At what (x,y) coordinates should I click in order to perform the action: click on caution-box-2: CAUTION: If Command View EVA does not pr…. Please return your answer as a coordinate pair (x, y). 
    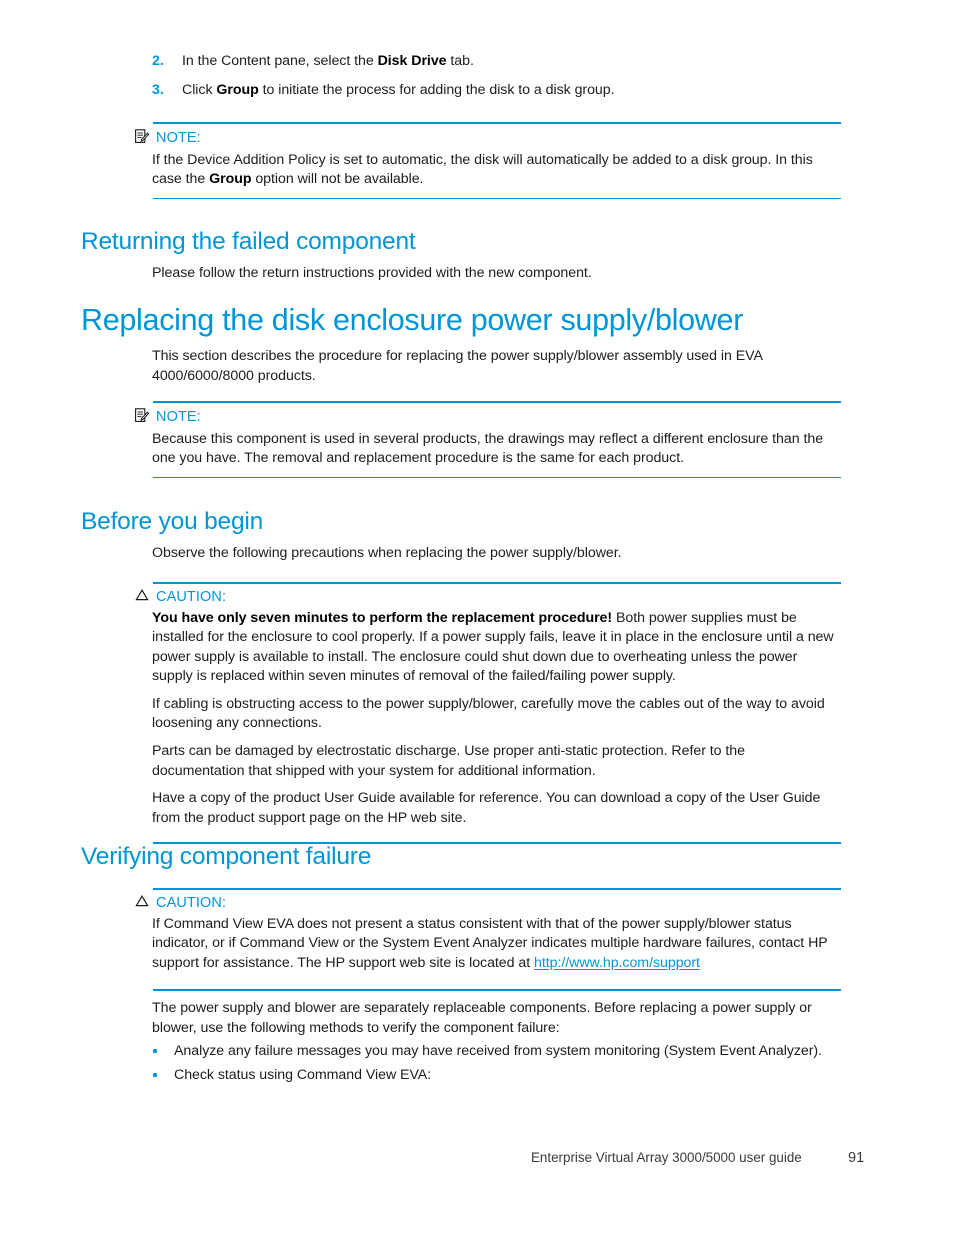
    Looking at the image, I should click on (488, 939).